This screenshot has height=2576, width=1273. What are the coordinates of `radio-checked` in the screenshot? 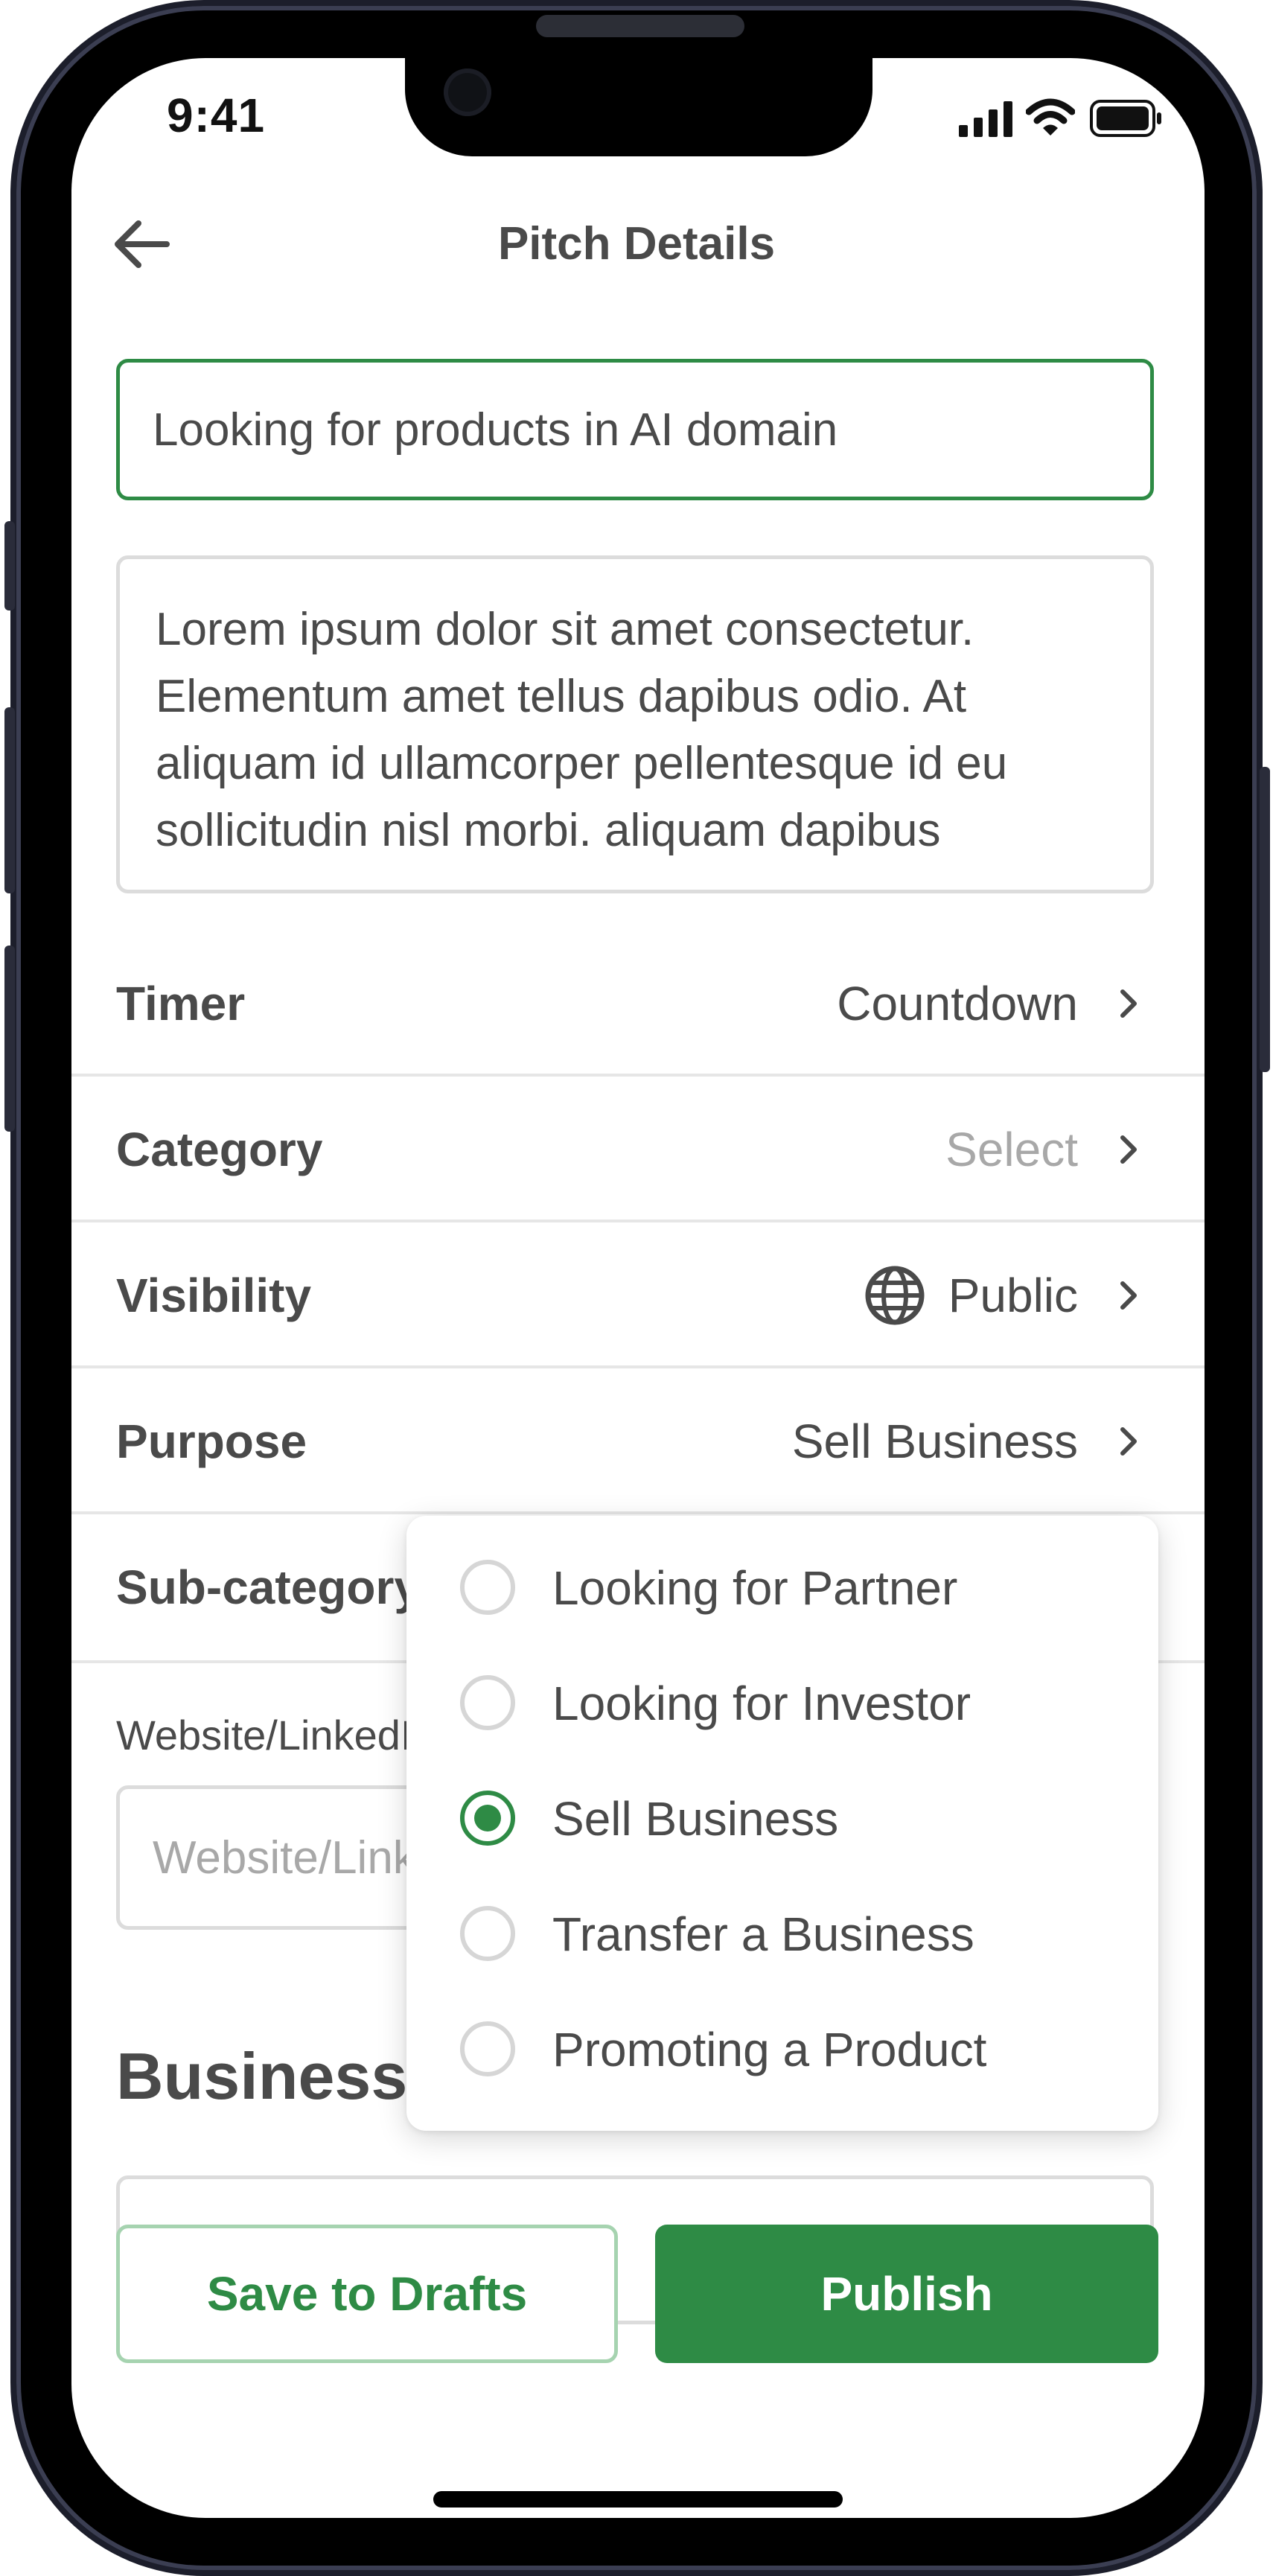 It's located at (487, 1818).